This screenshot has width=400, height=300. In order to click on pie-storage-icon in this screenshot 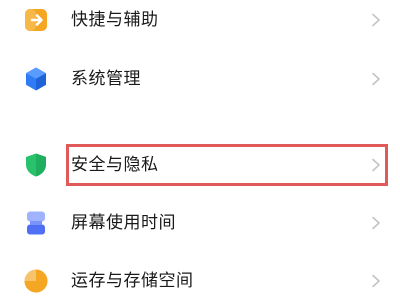, I will do `click(36, 281)`.